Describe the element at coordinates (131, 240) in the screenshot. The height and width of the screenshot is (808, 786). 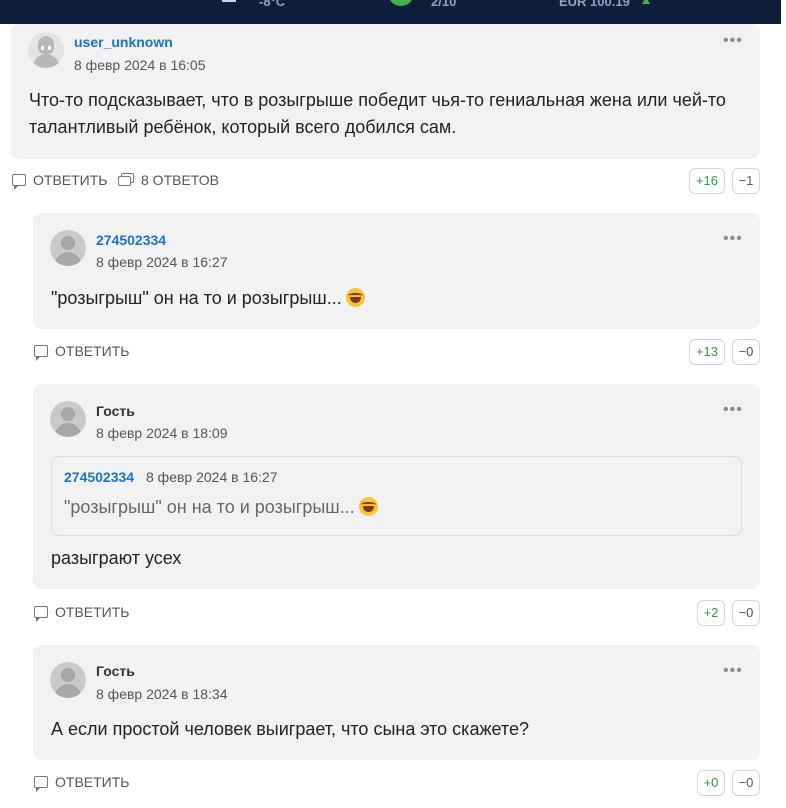
I see `comment-author: 274502334` at that location.